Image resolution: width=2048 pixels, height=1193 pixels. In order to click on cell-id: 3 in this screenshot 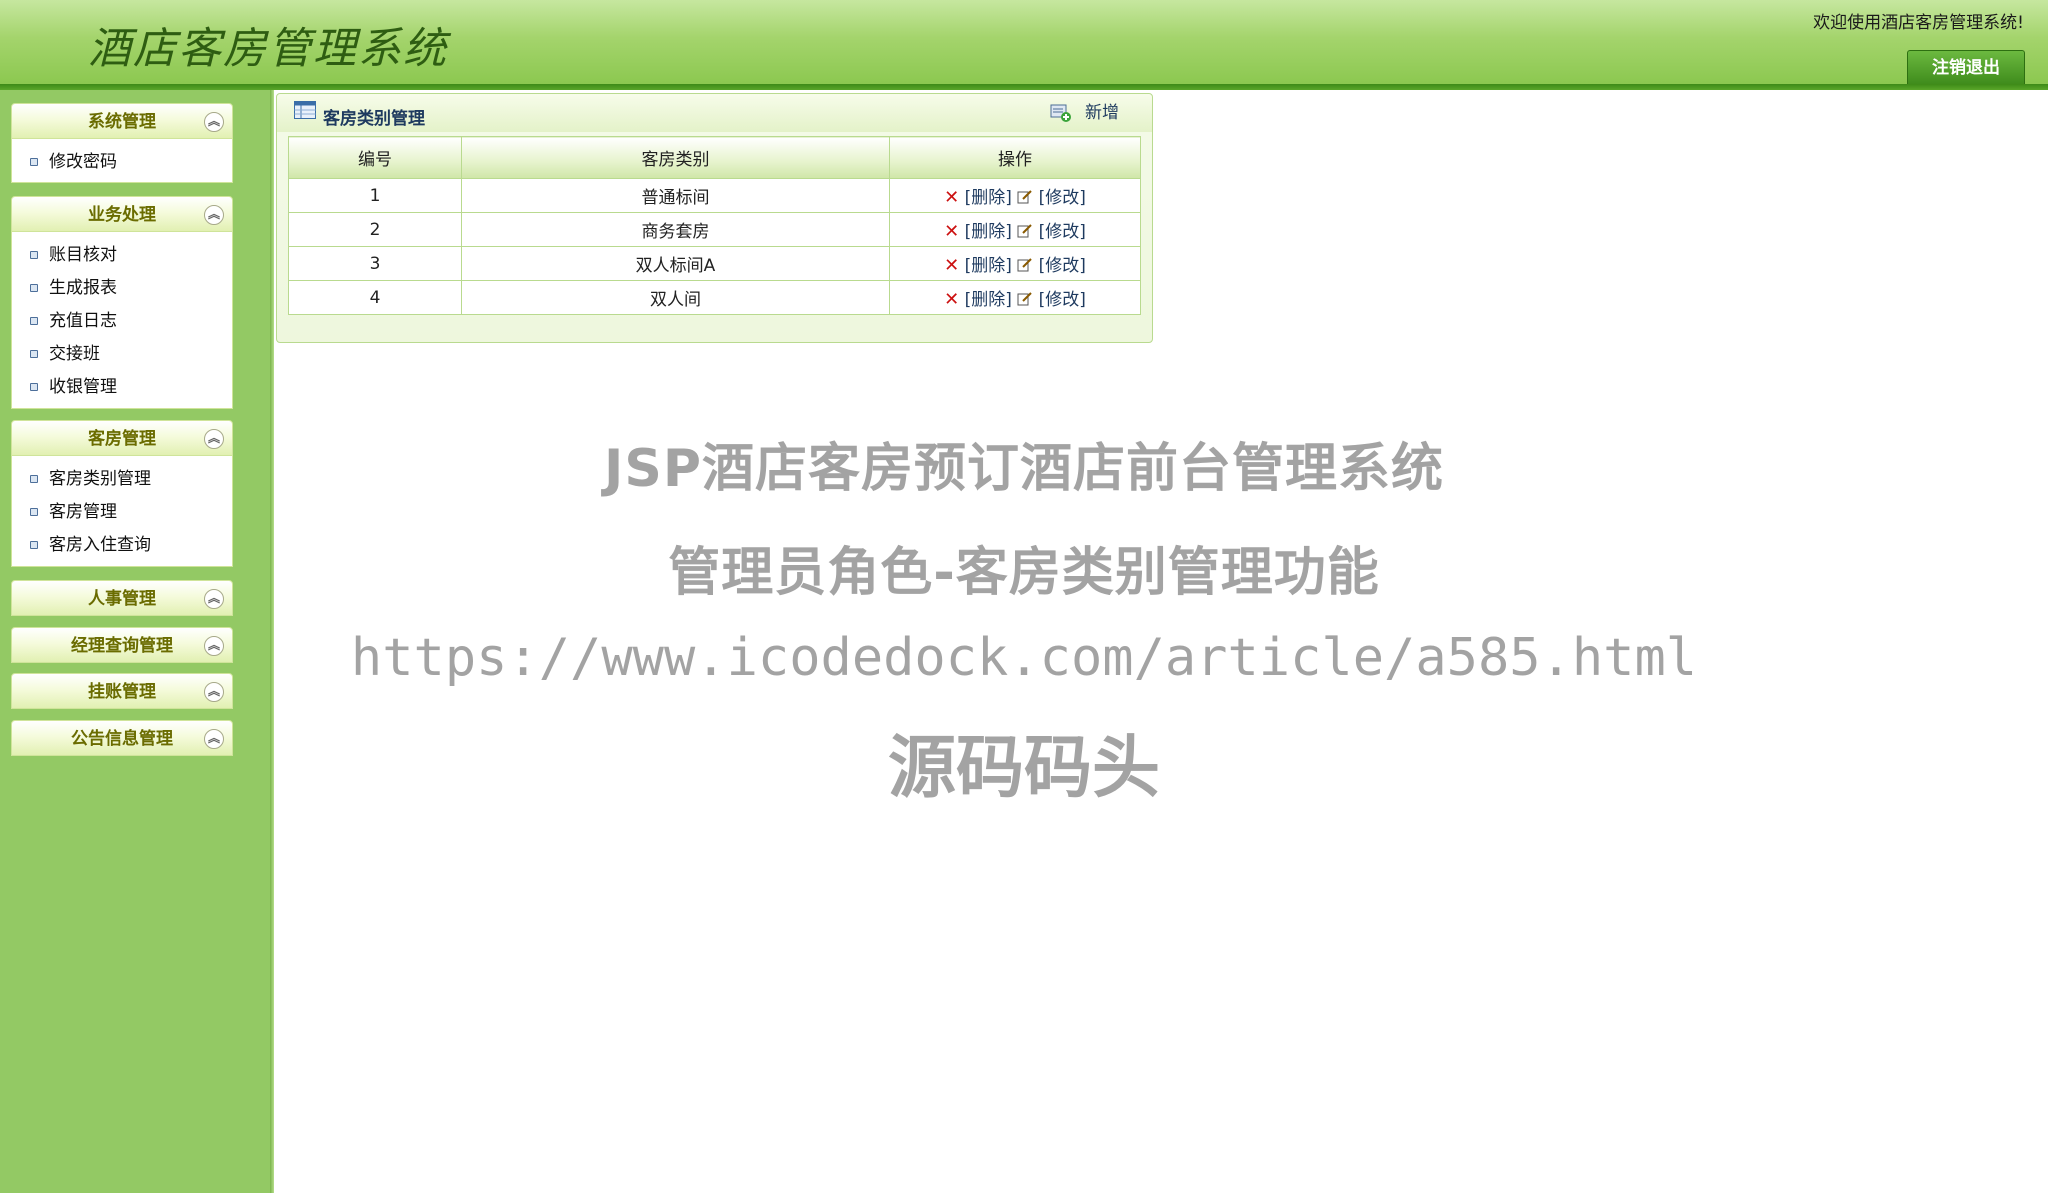, I will do `click(375, 263)`.